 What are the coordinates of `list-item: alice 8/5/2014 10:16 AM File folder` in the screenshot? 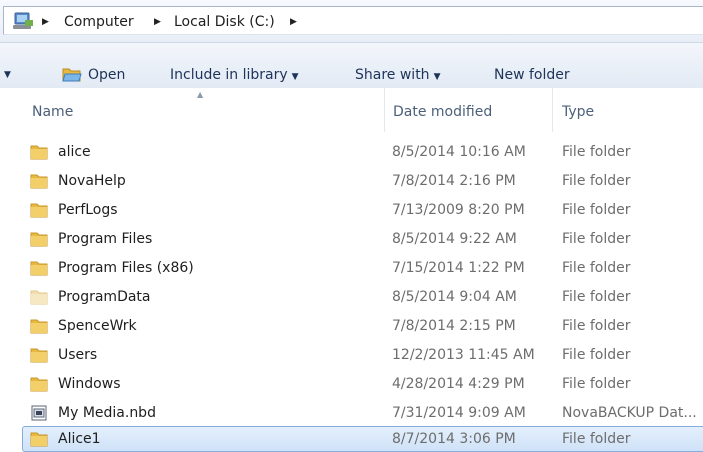 It's located at (351, 151).